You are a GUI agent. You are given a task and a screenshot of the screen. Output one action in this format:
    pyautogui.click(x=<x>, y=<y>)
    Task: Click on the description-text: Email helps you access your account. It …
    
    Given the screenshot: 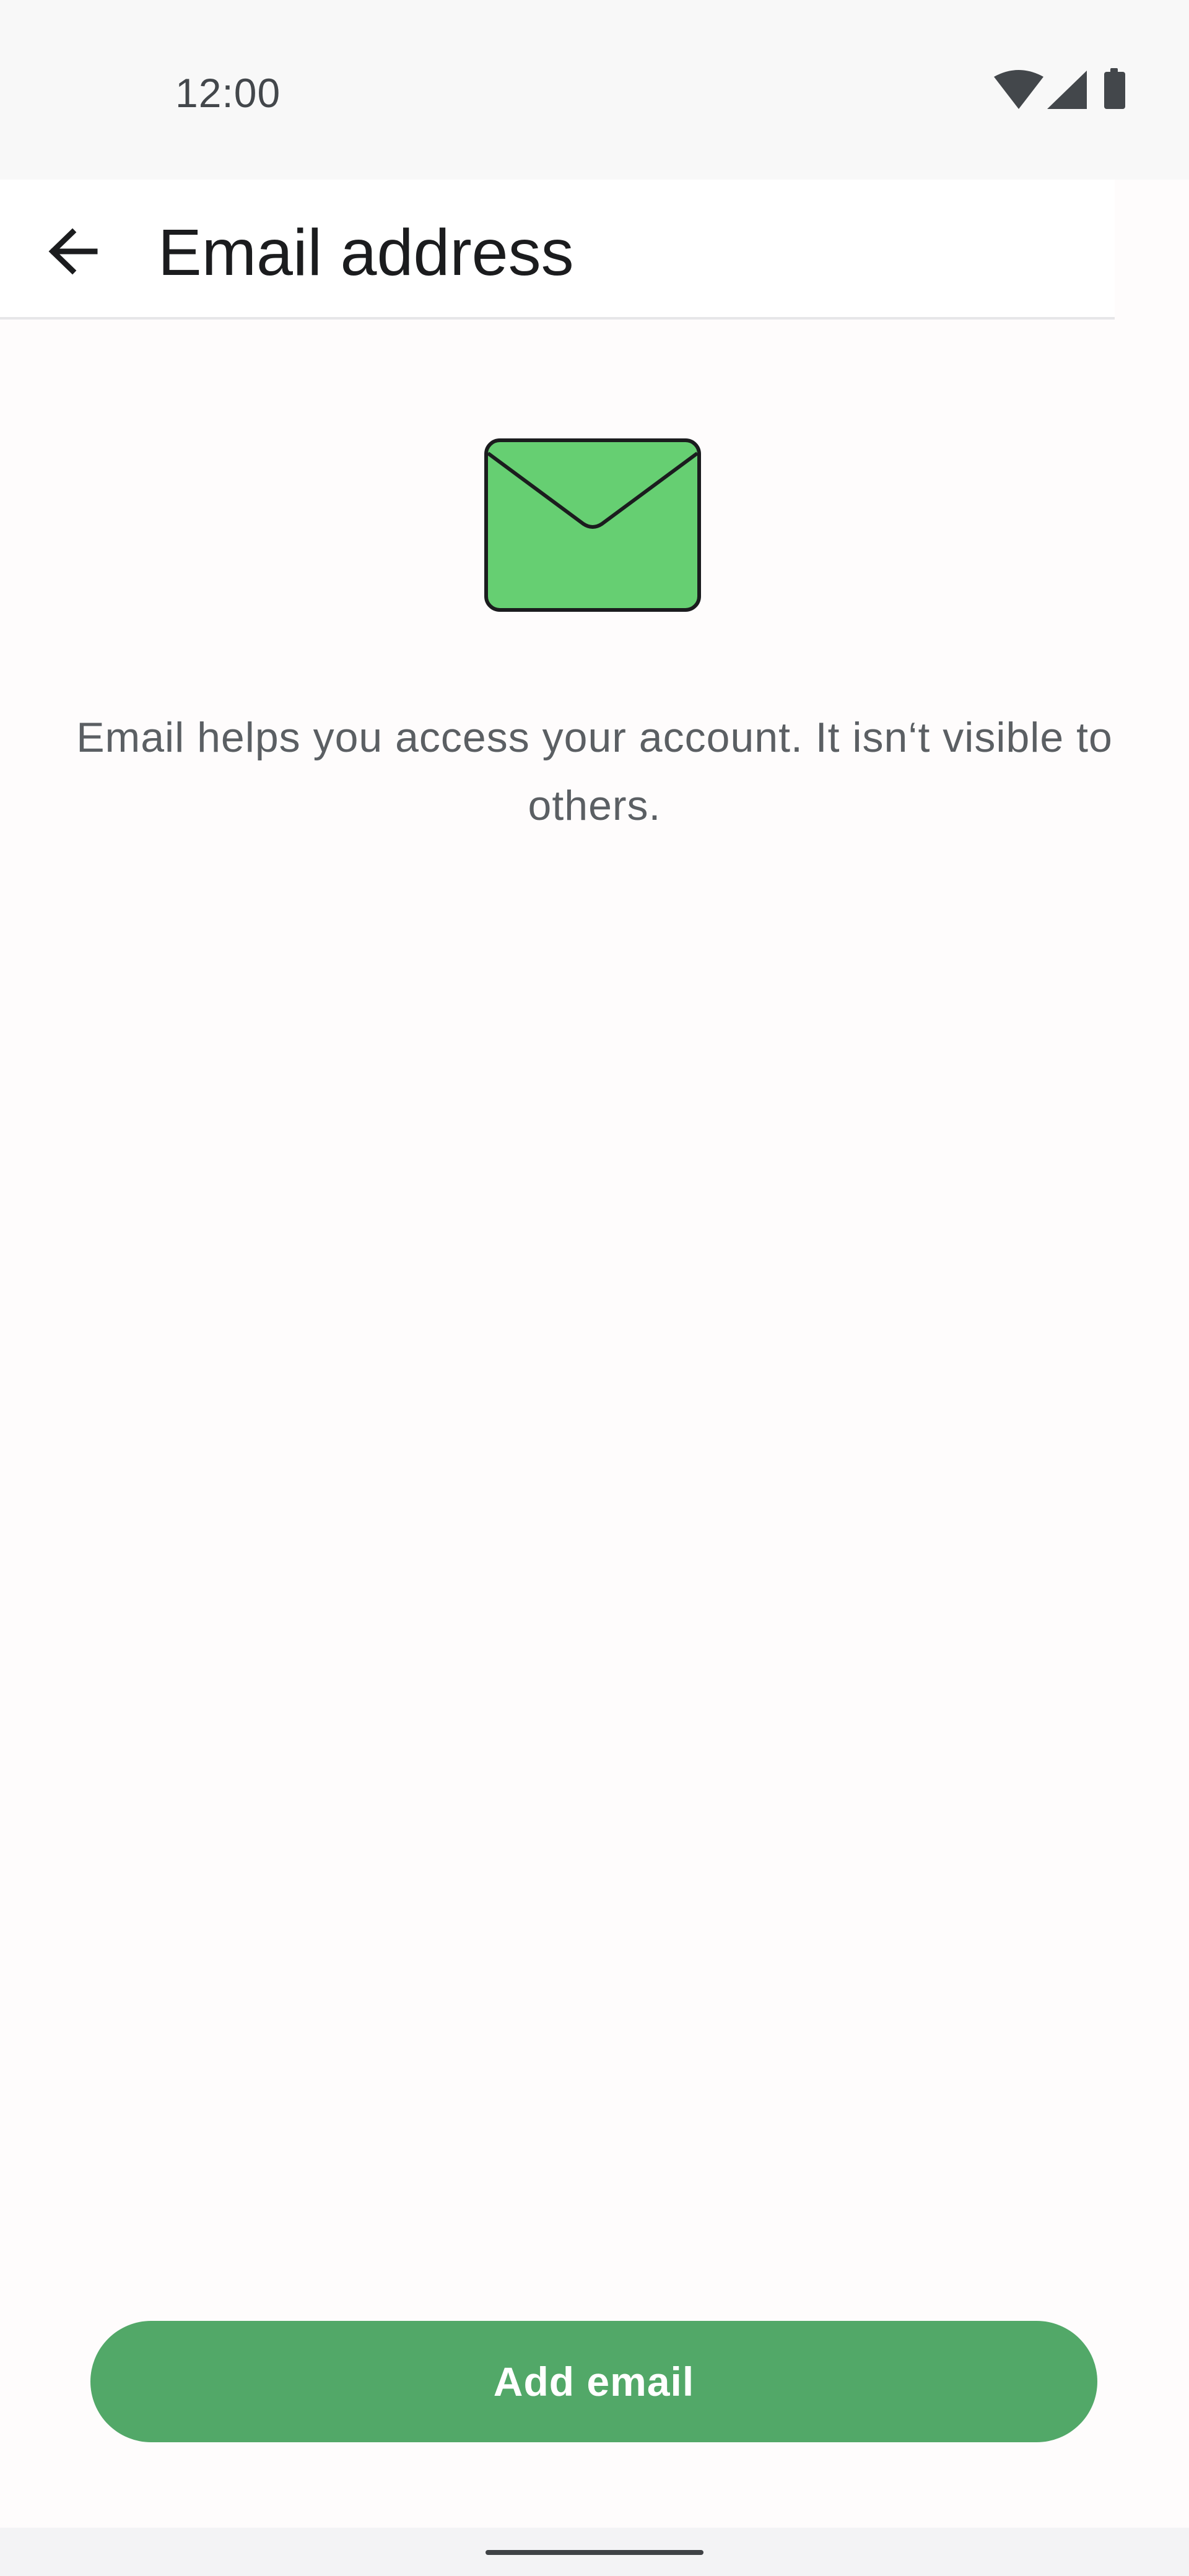 What is the action you would take?
    pyautogui.click(x=594, y=771)
    